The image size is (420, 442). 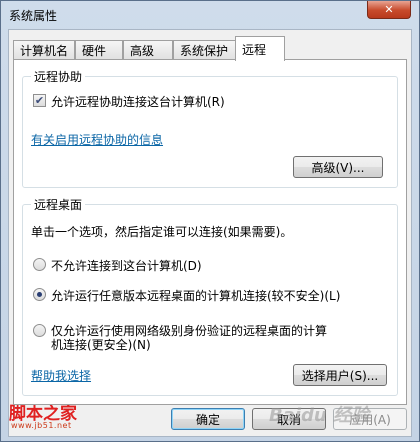 I want to click on no-remote-connections-radio, so click(x=39, y=264).